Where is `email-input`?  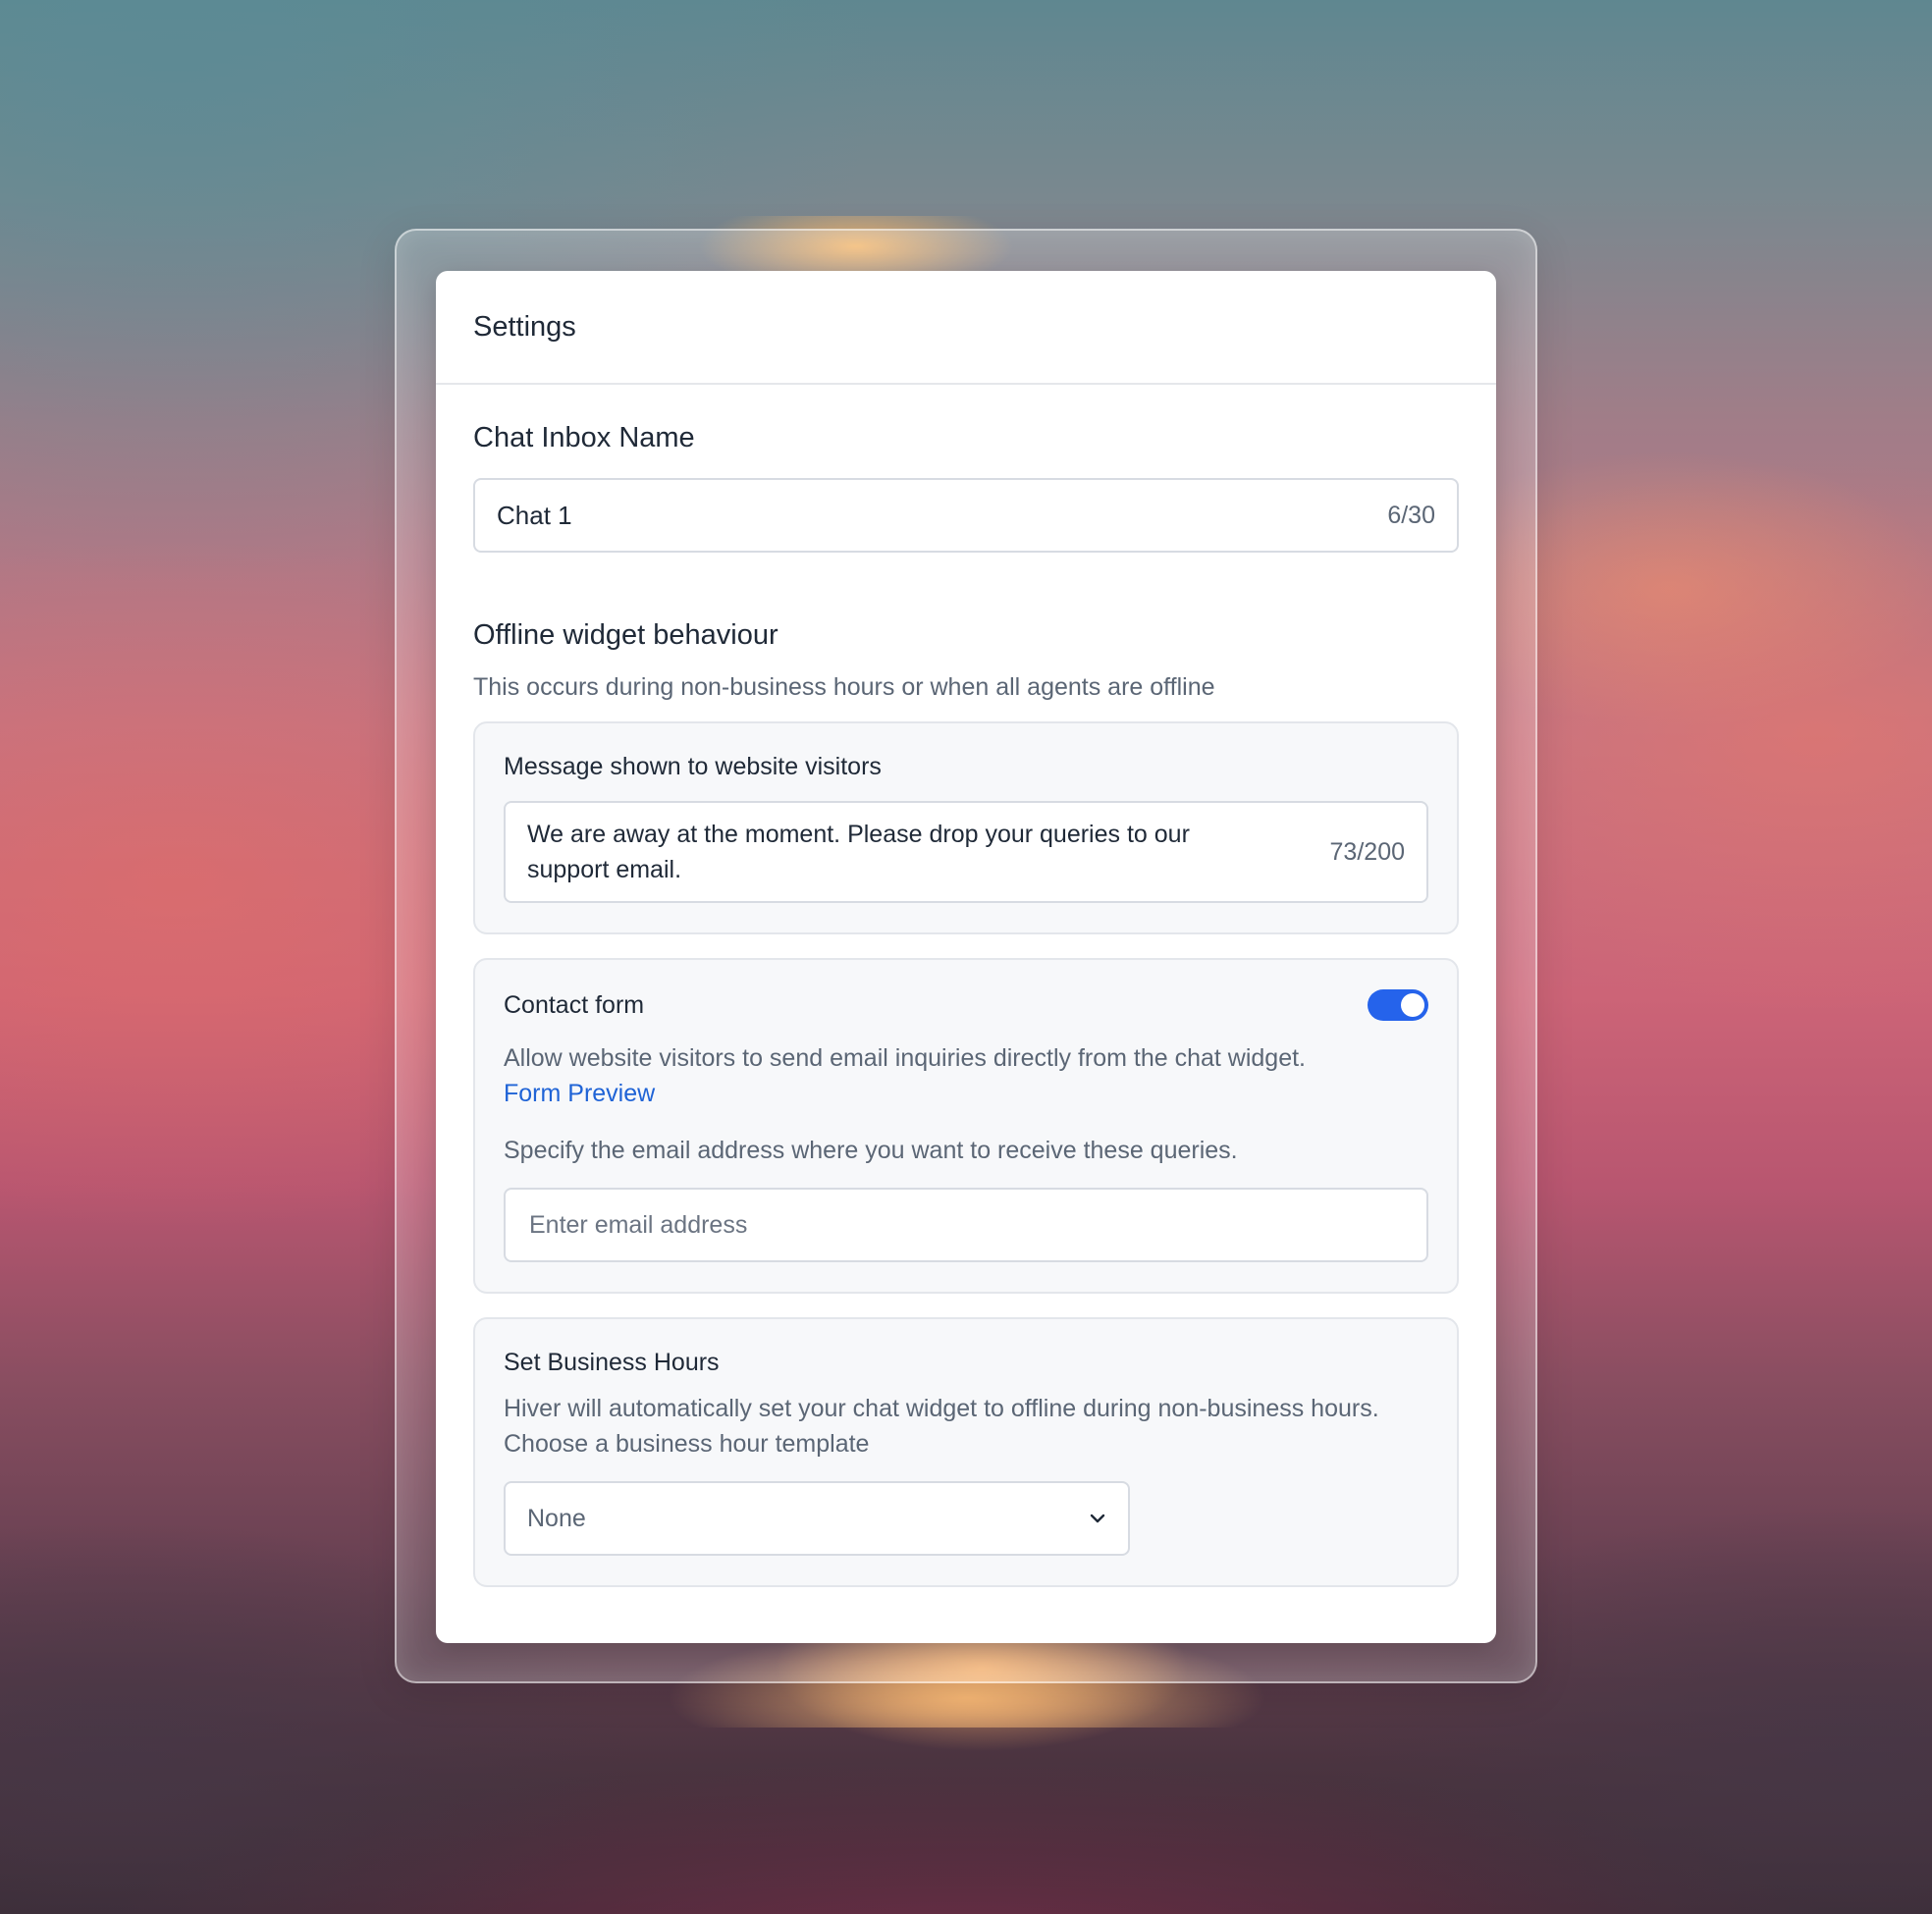 email-input is located at coordinates (966, 1225).